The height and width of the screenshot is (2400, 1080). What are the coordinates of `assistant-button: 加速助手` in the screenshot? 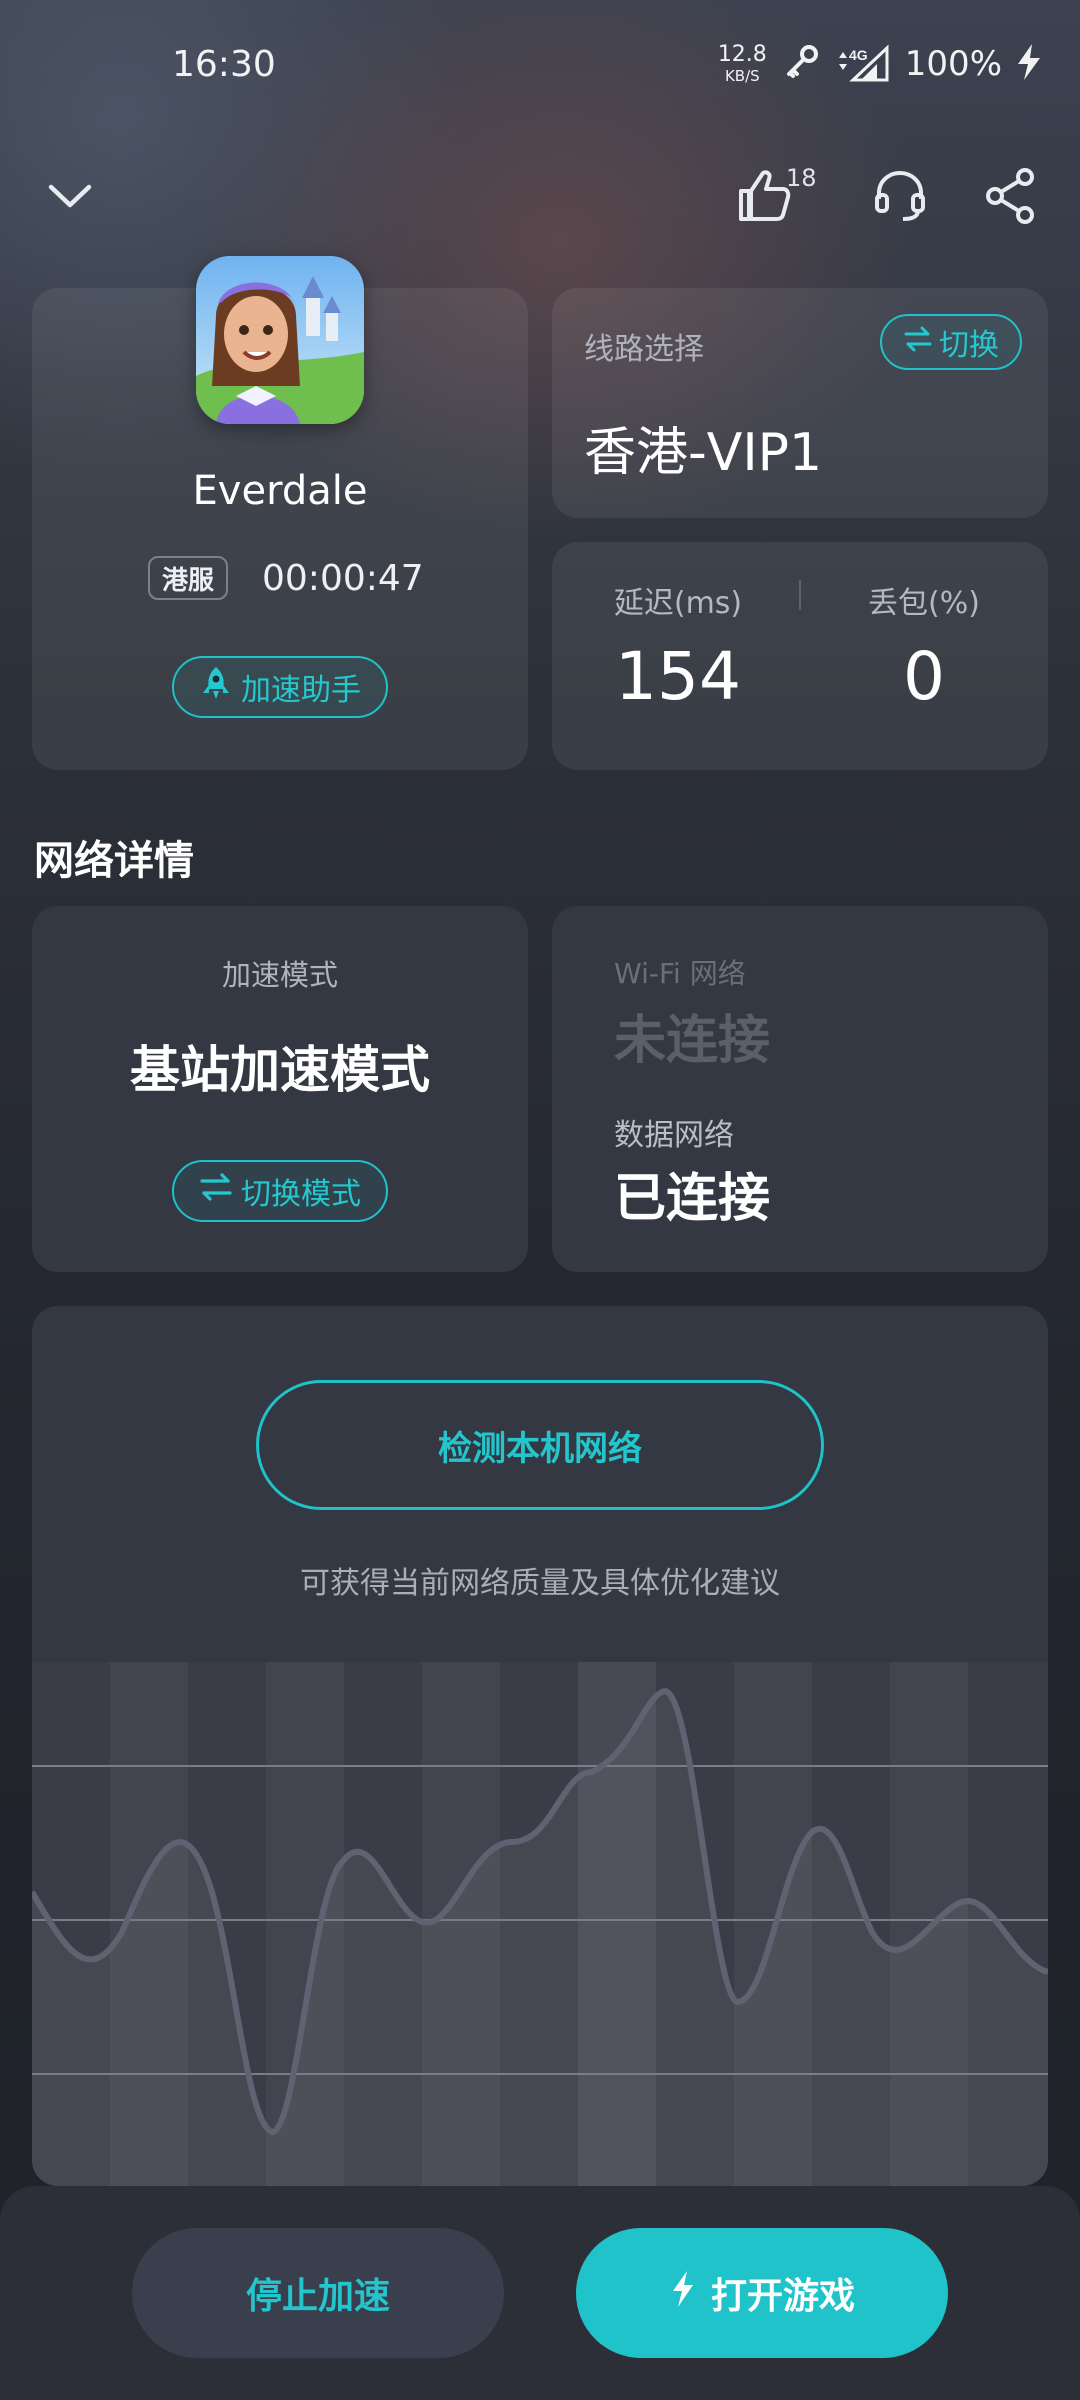 It's located at (280, 687).